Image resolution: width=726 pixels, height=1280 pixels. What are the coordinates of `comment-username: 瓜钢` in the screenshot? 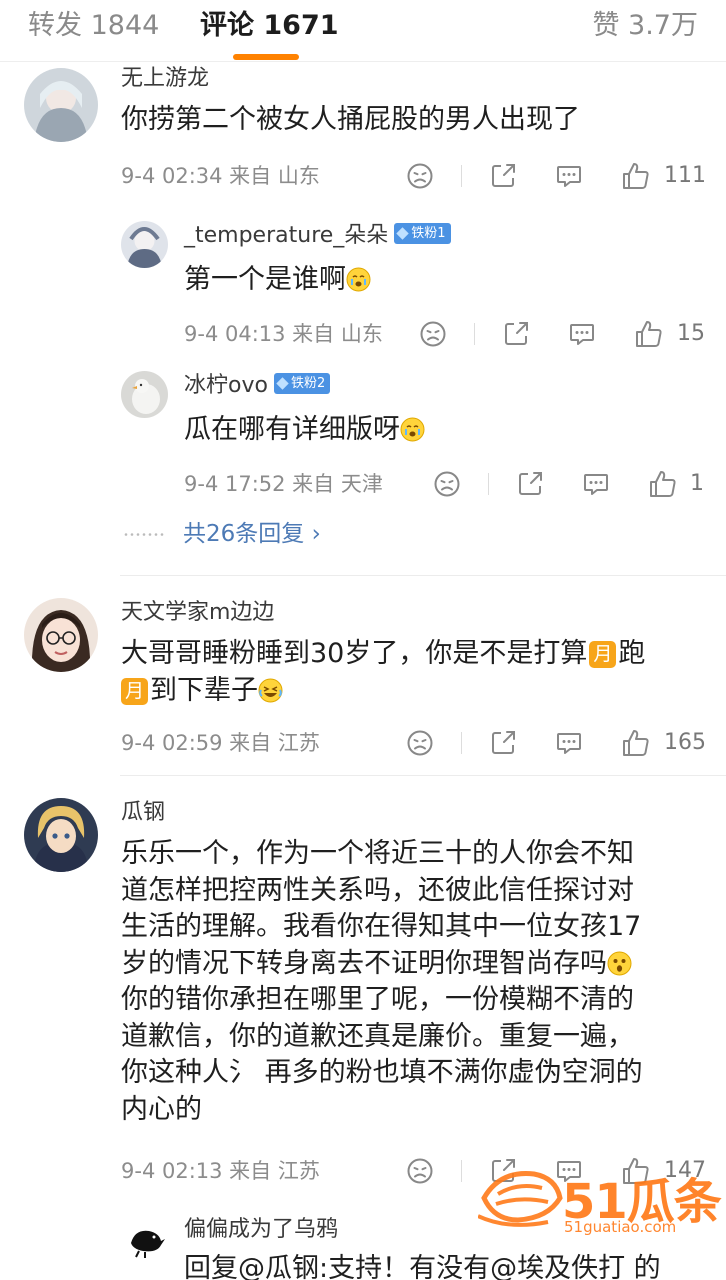 It's located at (143, 813).